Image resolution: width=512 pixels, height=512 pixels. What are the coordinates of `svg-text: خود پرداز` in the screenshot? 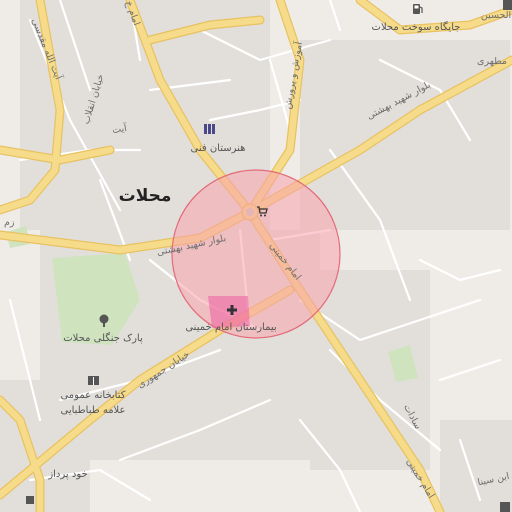 It's located at (67, 474).